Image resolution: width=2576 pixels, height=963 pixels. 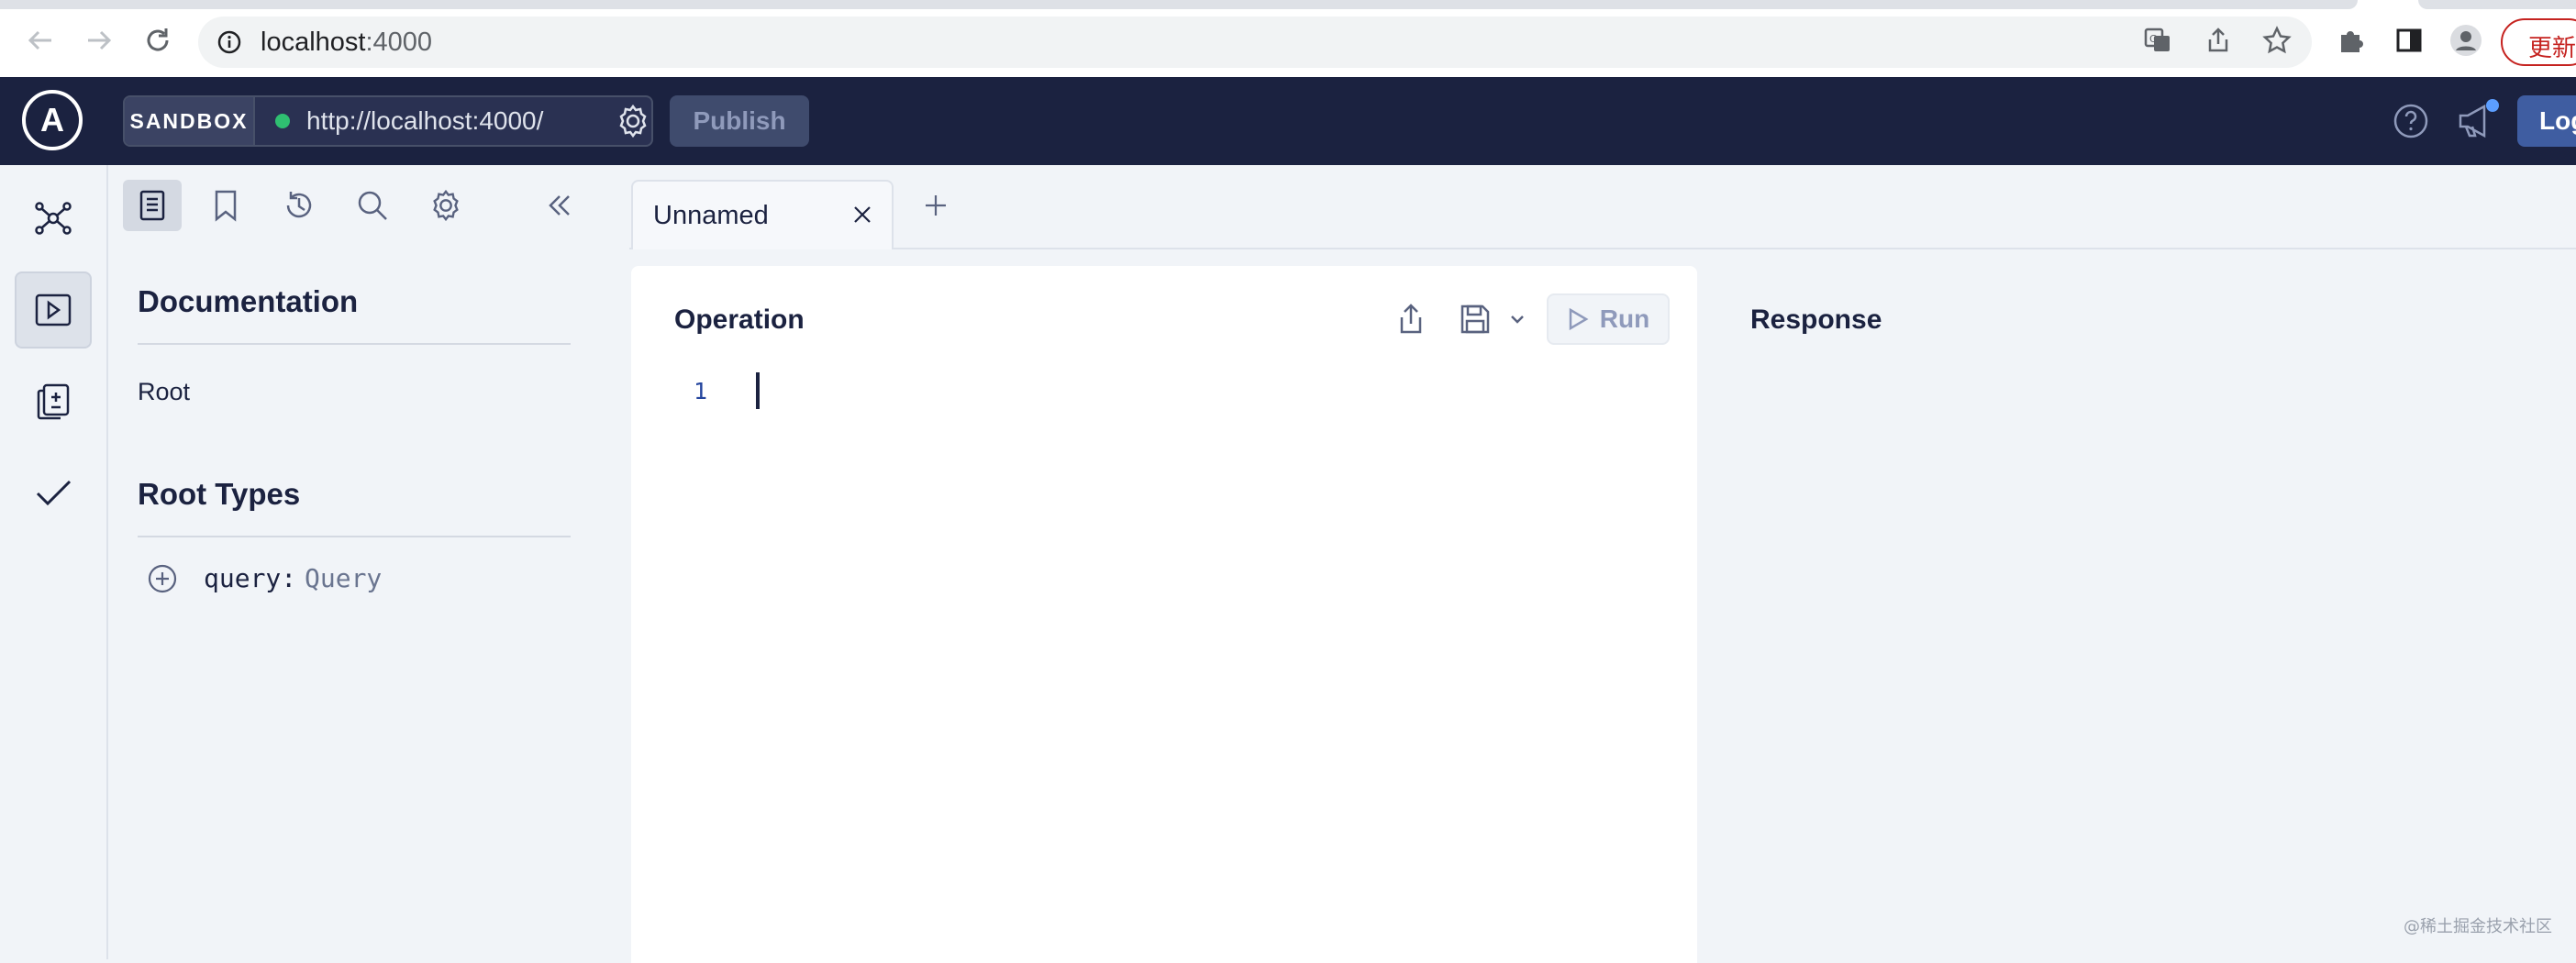 I want to click on root-field-type: Query, so click(x=343, y=578).